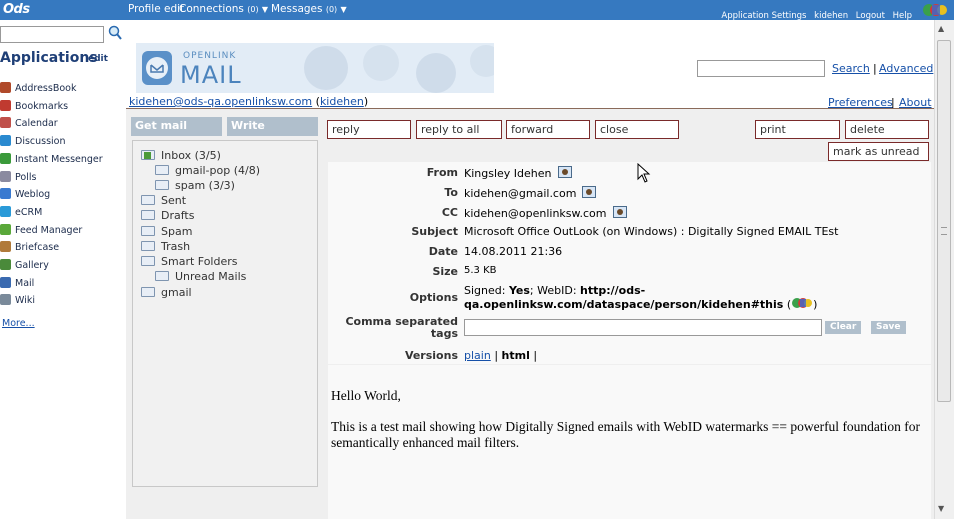  Describe the element at coordinates (315, 68) in the screenshot. I see `openlink-mail-banner: OPENLINK MAIL` at that location.